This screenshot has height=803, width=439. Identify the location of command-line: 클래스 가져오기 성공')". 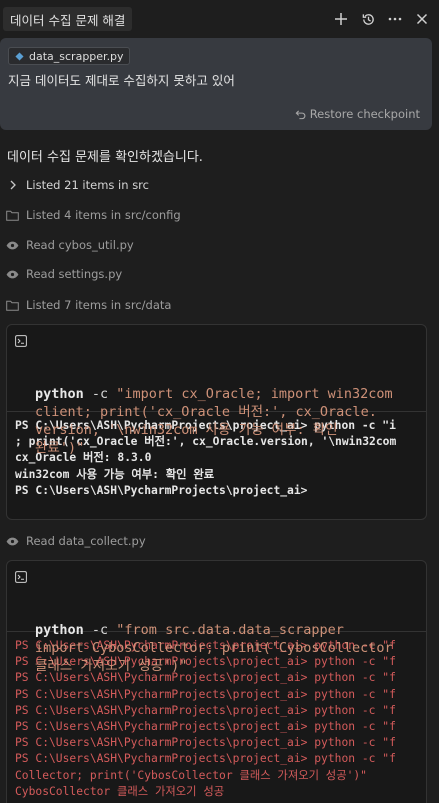
(111, 666).